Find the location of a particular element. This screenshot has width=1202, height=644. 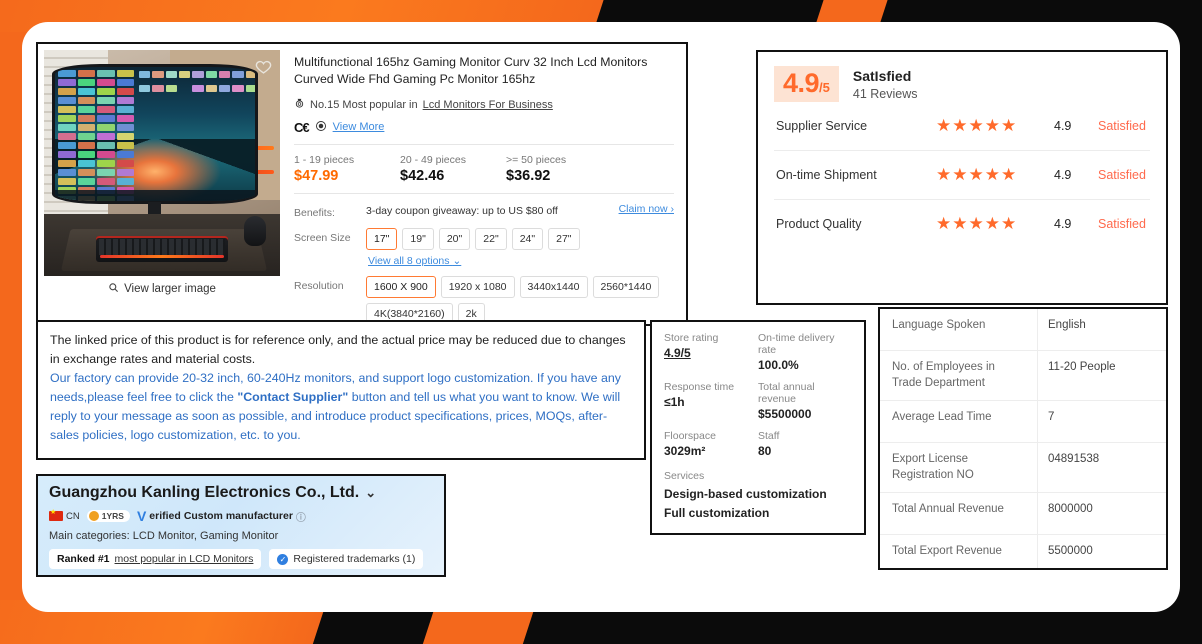

overall-score-denominator: /5 is located at coordinates (824, 87).